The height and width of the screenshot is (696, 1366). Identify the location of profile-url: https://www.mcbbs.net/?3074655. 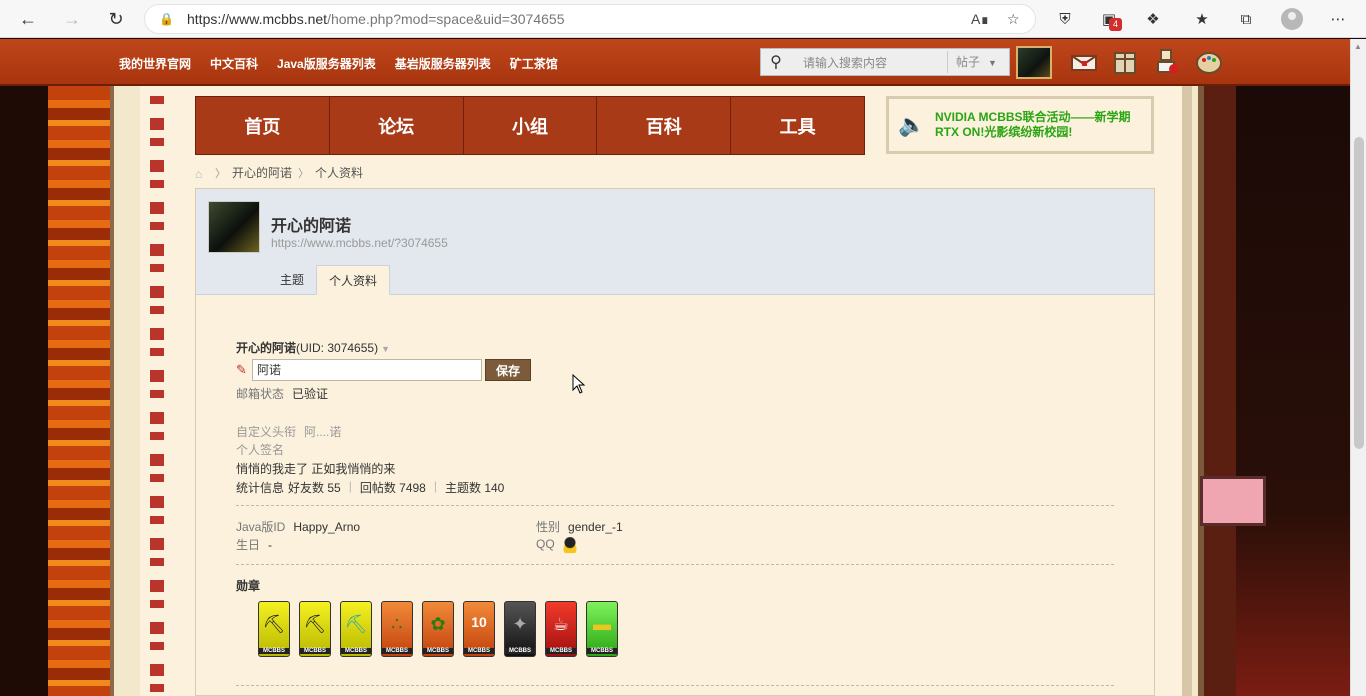
(359, 243).